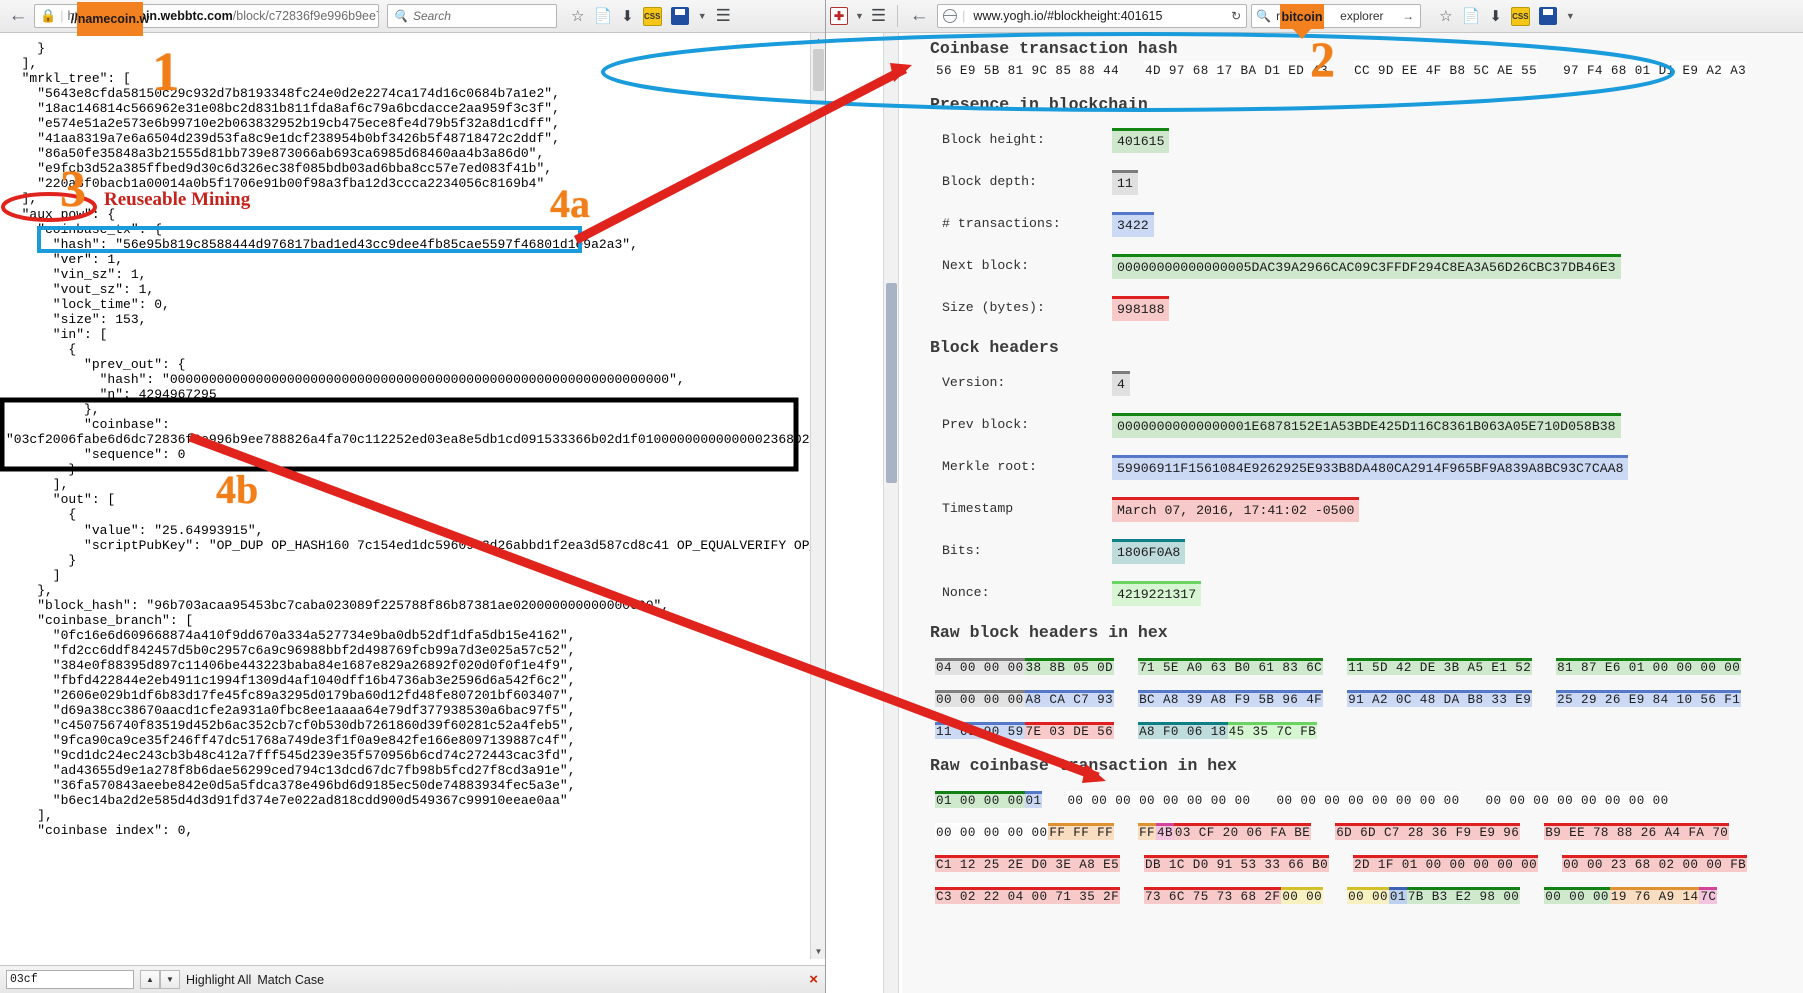 The height and width of the screenshot is (993, 1803). I want to click on search-icon: 🔍, so click(1264, 16).